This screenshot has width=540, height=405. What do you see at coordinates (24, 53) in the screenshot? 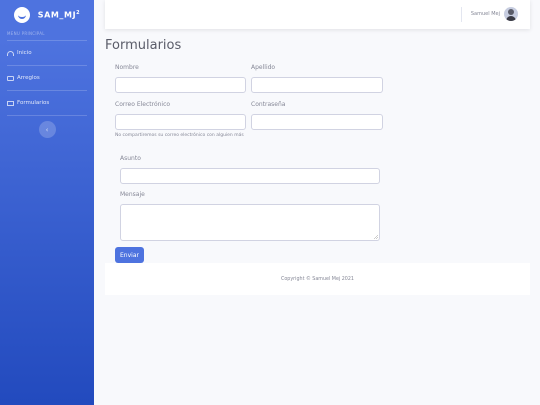
I see `sidebar-item-label: Inicio` at bounding box center [24, 53].